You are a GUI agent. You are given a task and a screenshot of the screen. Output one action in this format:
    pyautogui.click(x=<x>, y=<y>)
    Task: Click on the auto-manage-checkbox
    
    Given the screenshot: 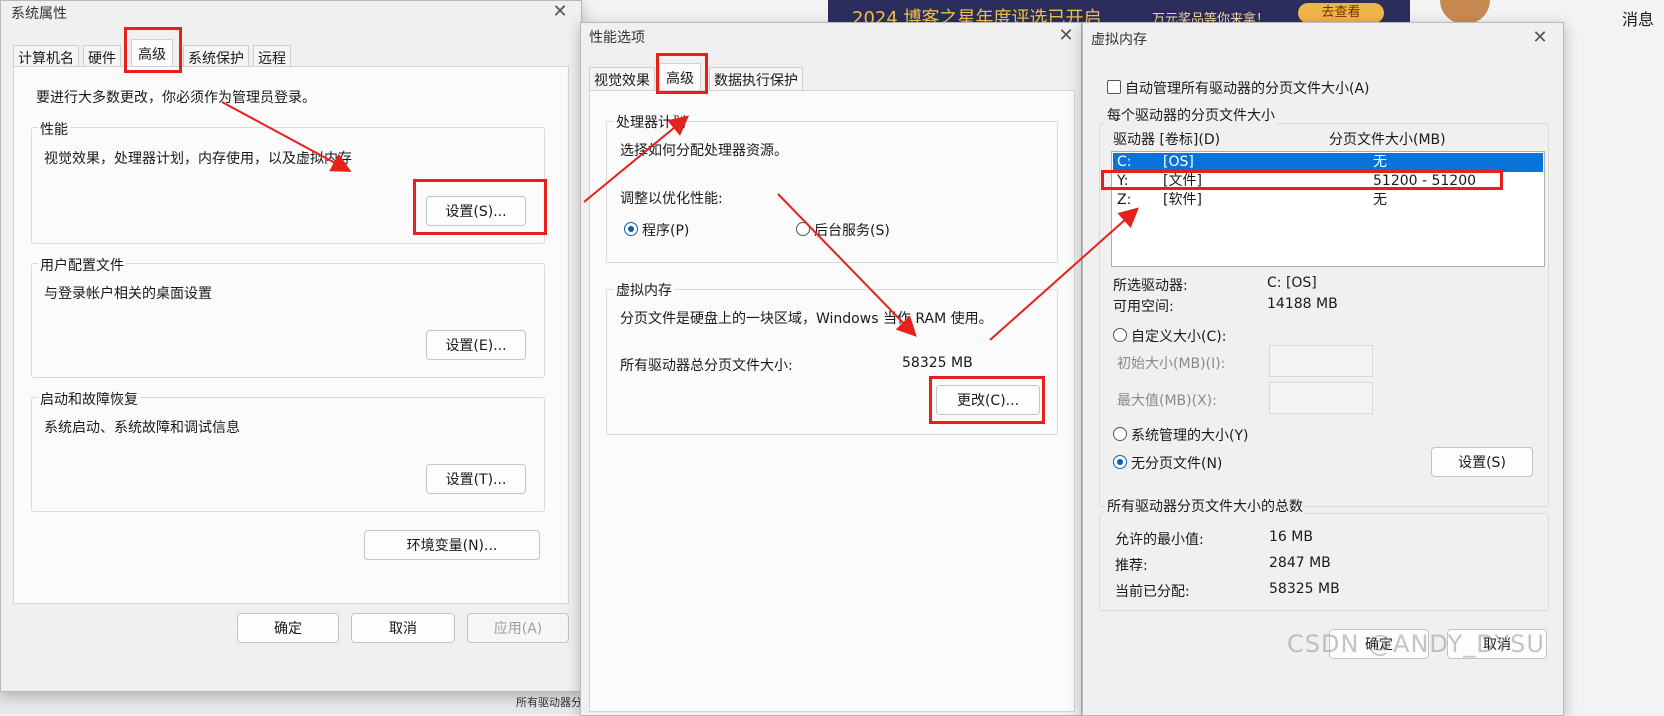 What is the action you would take?
    pyautogui.click(x=1114, y=87)
    